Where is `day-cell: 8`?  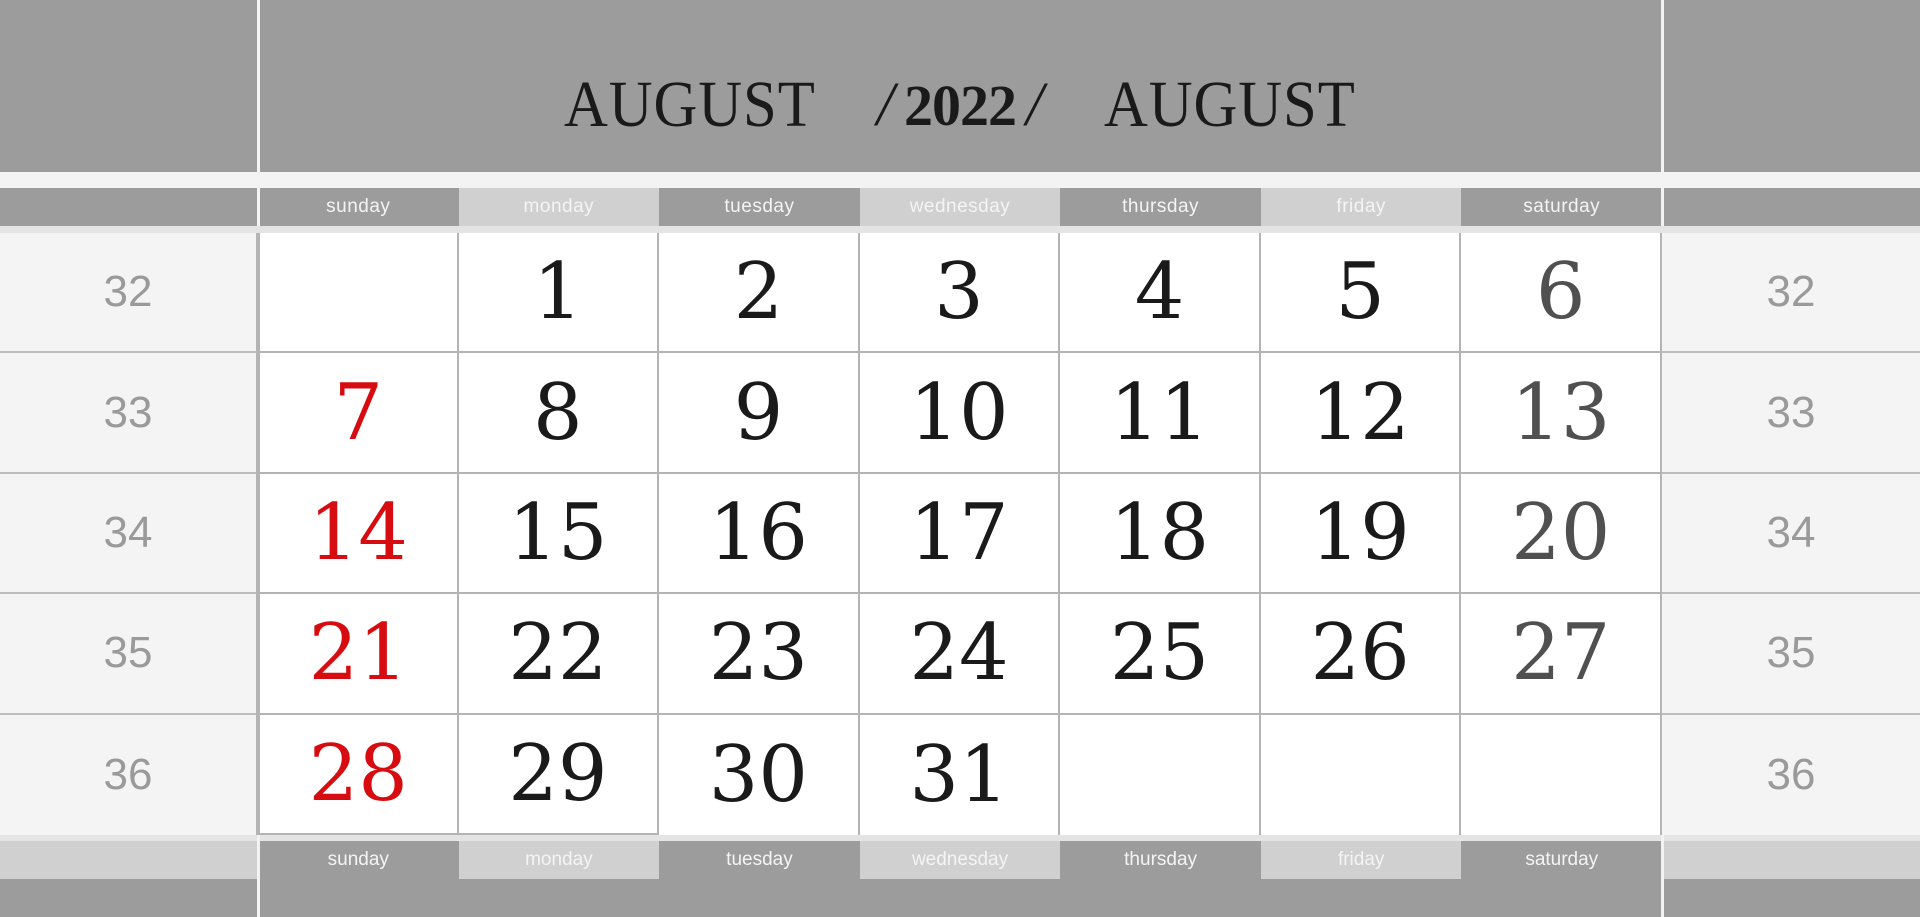
day-cell: 8 is located at coordinates (559, 413).